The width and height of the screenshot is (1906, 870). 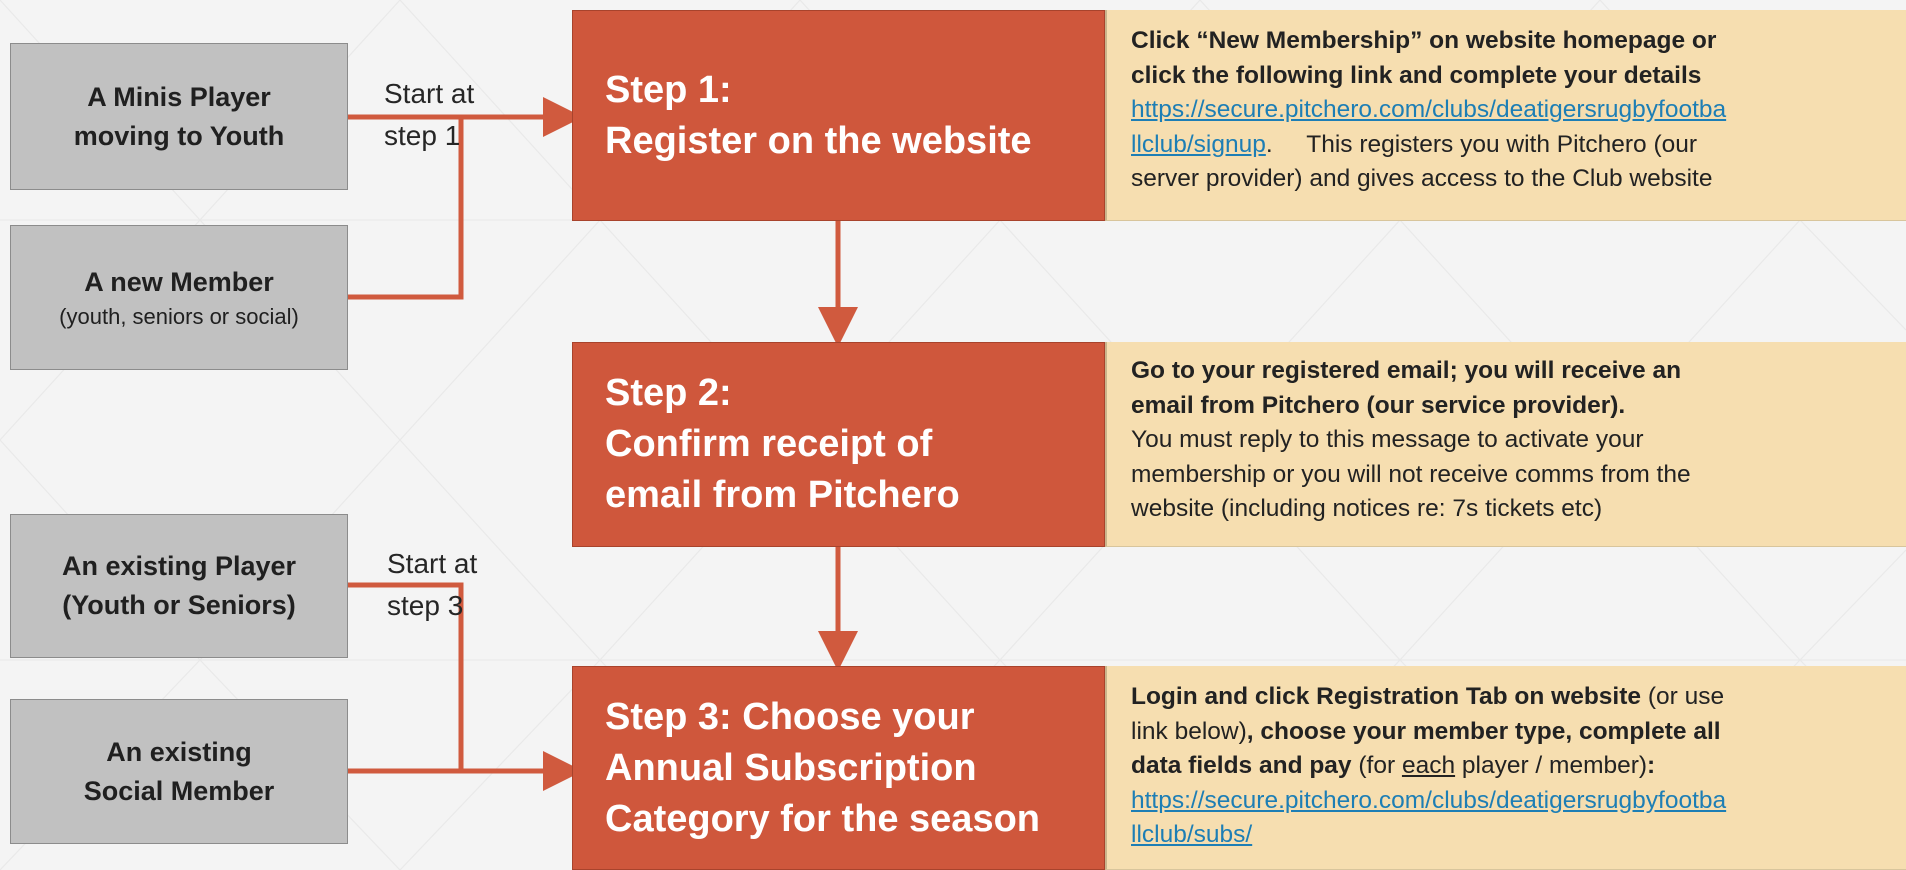 I want to click on details-text: (for, so click(x=1376, y=765).